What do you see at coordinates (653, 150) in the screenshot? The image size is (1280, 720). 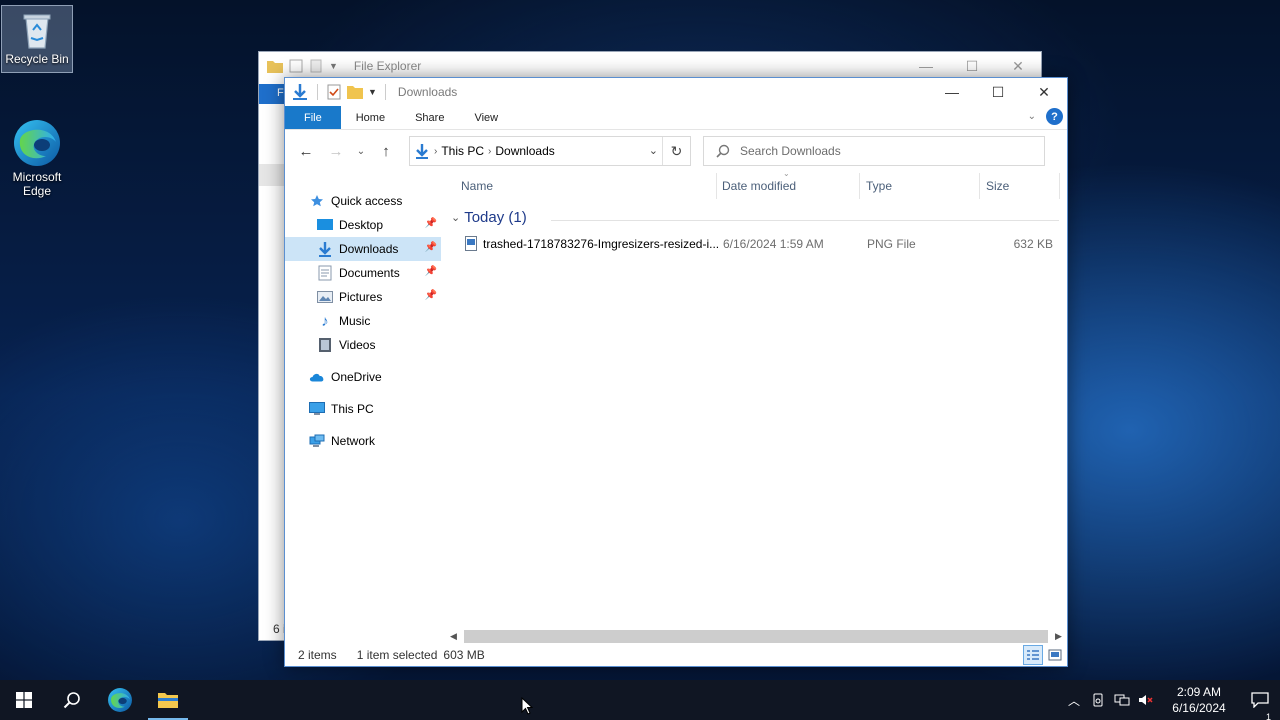 I see `address-dropdown-icon: ⌄` at bounding box center [653, 150].